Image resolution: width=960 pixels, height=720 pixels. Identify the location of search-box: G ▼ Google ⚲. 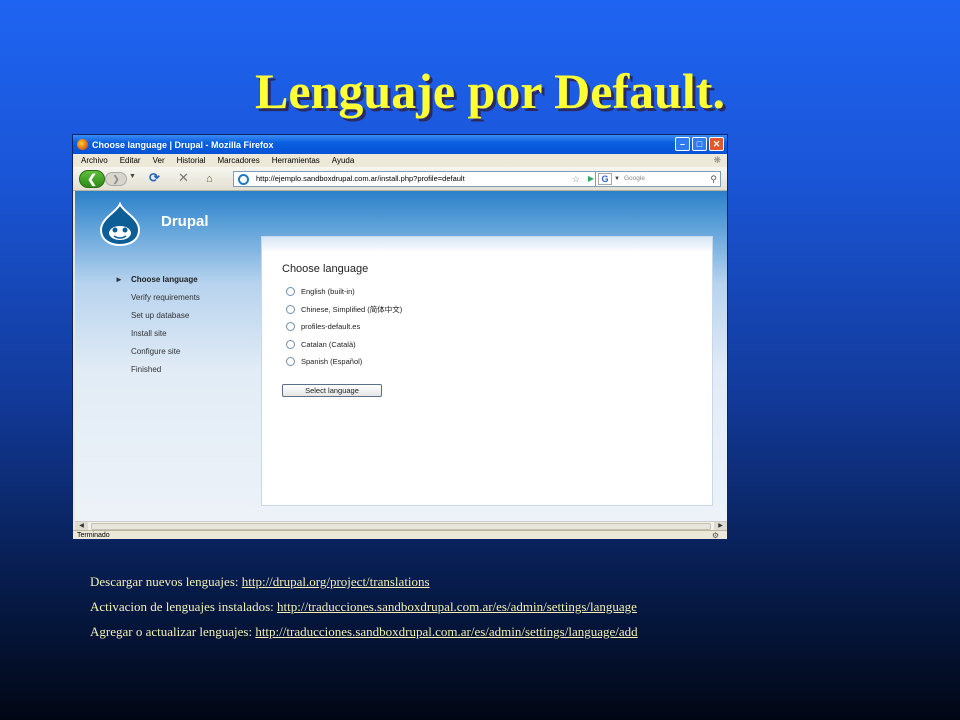
(658, 179).